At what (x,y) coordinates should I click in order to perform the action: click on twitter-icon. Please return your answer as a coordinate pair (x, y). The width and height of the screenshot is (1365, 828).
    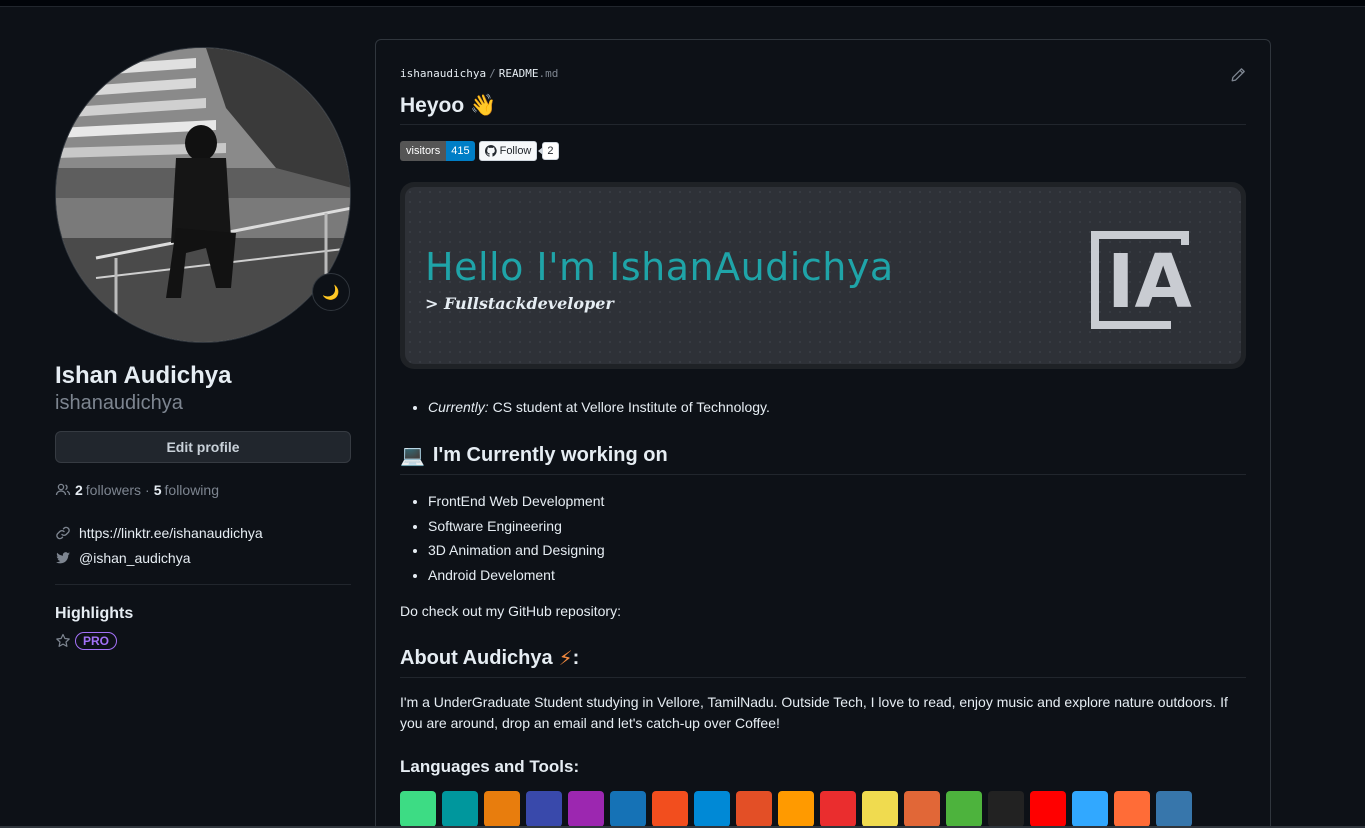
    Looking at the image, I should click on (63, 557).